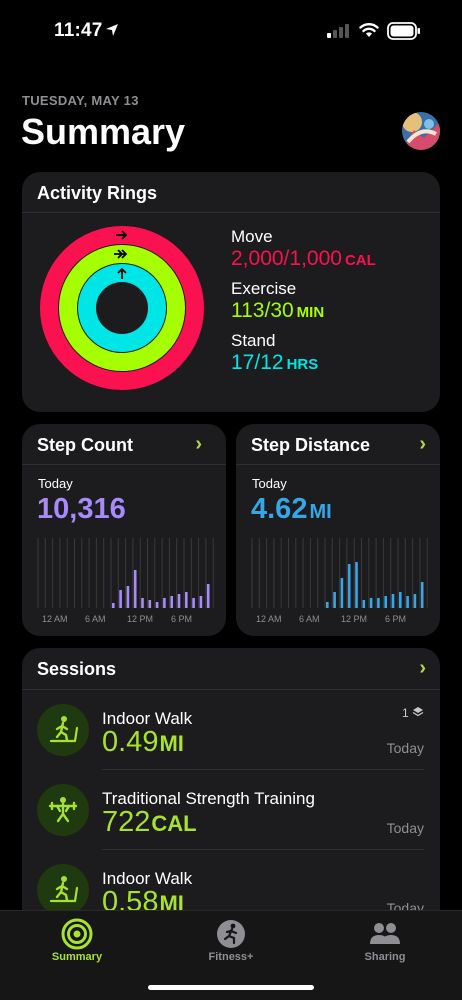  What do you see at coordinates (279, 509) in the screenshot?
I see `step-distance-number: 4.62` at bounding box center [279, 509].